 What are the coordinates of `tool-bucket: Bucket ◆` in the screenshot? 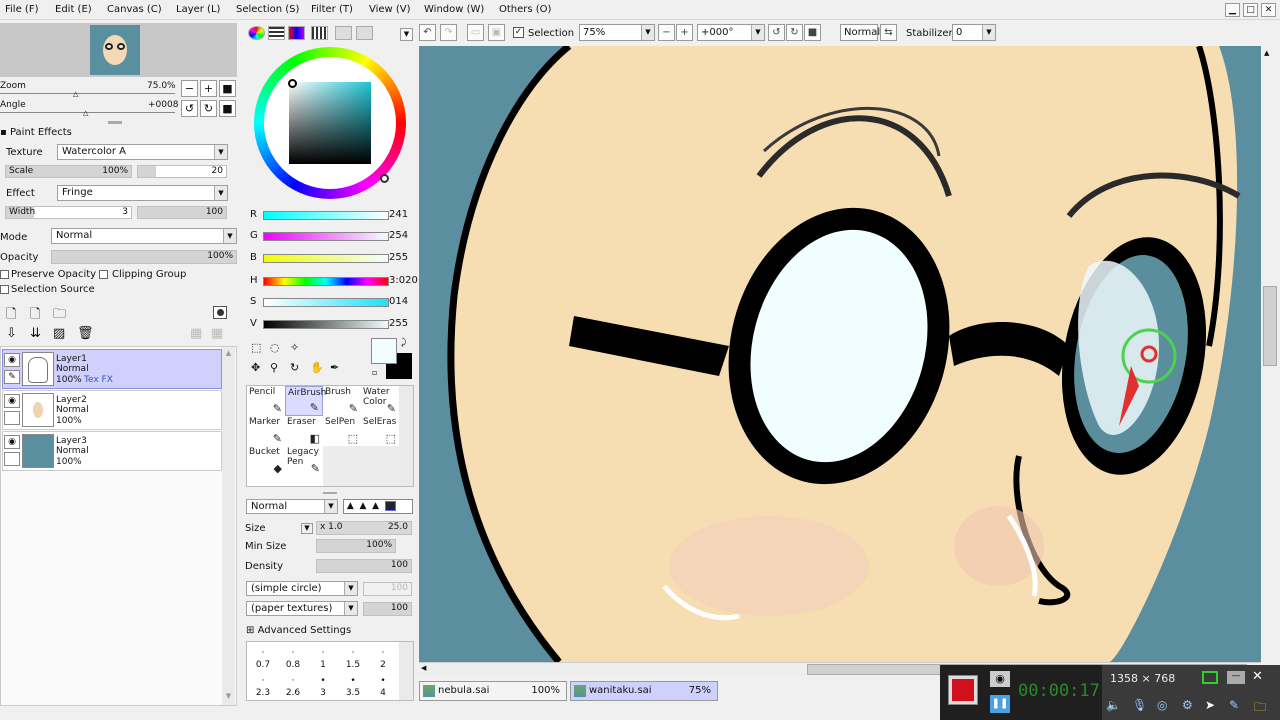 It's located at (266, 461).